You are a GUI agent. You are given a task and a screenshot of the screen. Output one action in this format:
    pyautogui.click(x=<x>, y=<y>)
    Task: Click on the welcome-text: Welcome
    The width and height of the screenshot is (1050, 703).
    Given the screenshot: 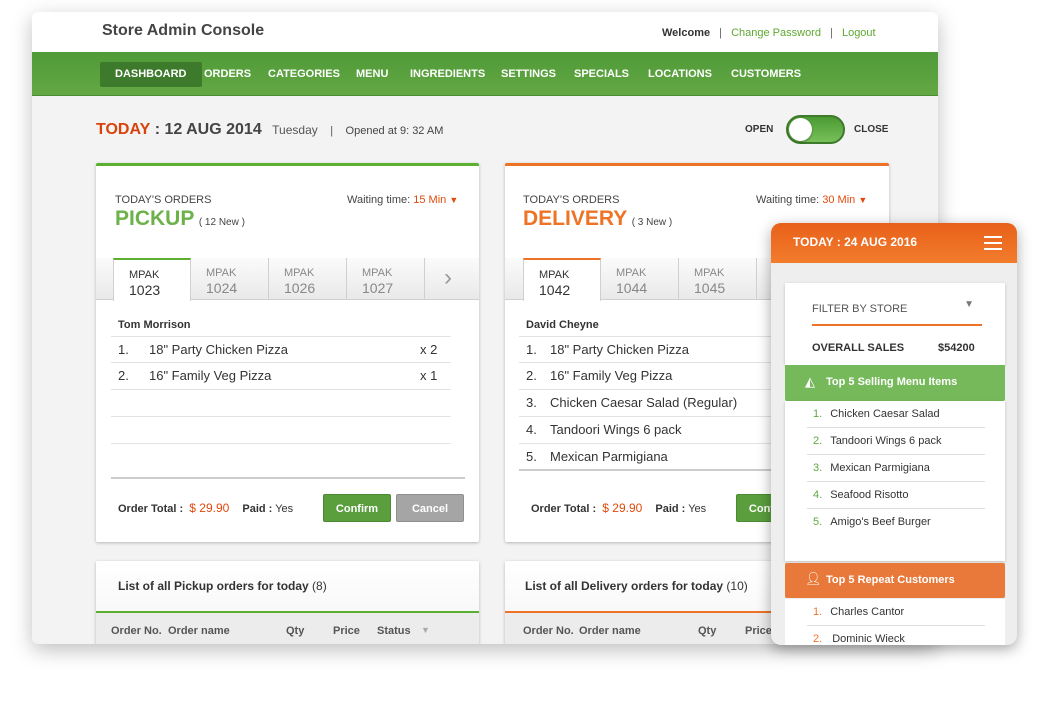 What is the action you would take?
    pyautogui.click(x=686, y=33)
    